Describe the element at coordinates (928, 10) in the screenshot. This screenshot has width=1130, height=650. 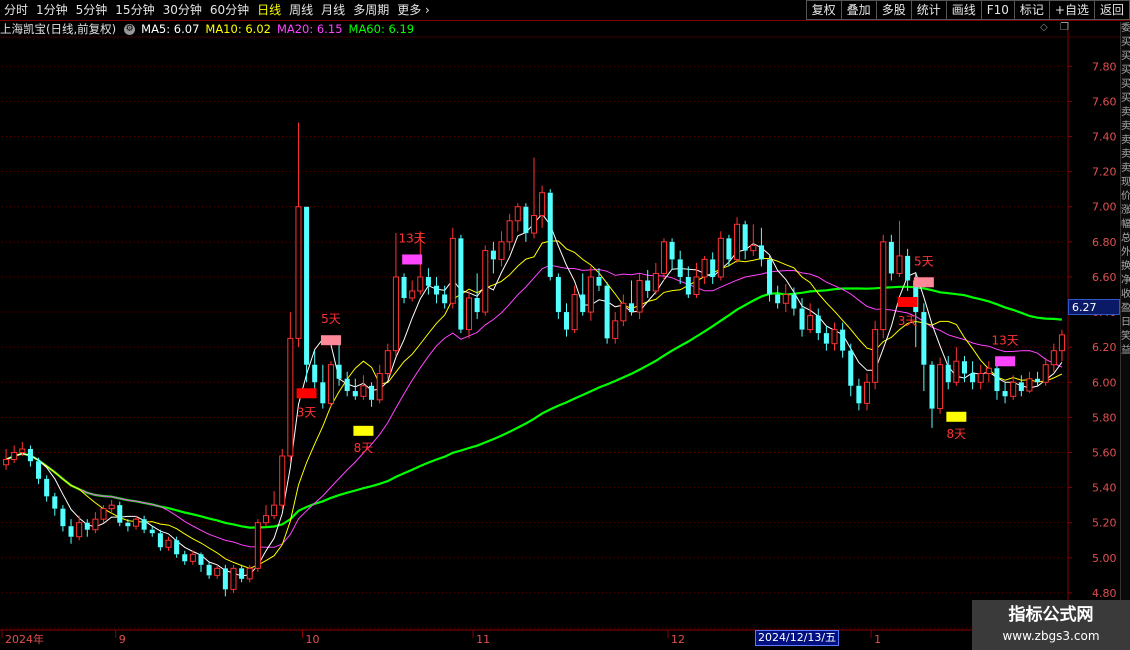
I see `tool-button-3: 统计` at that location.